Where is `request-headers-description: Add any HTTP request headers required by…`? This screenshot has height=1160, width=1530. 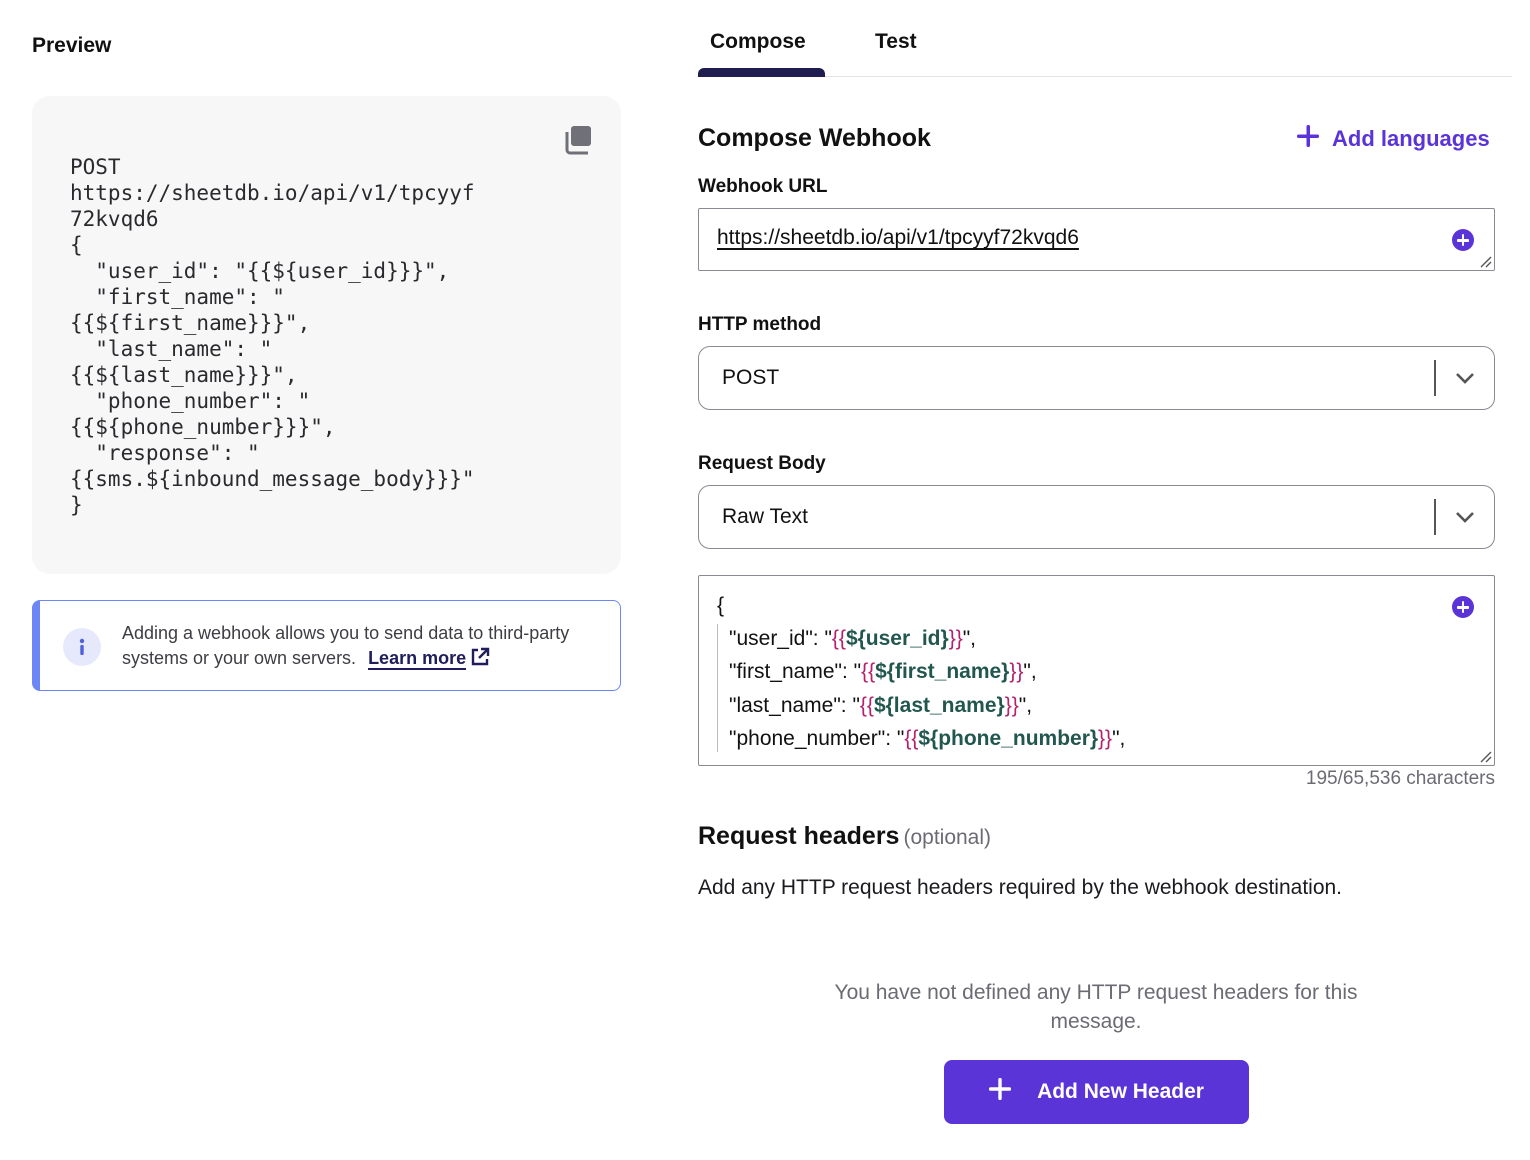 request-headers-description: Add any HTTP request headers required by… is located at coordinates (1020, 887).